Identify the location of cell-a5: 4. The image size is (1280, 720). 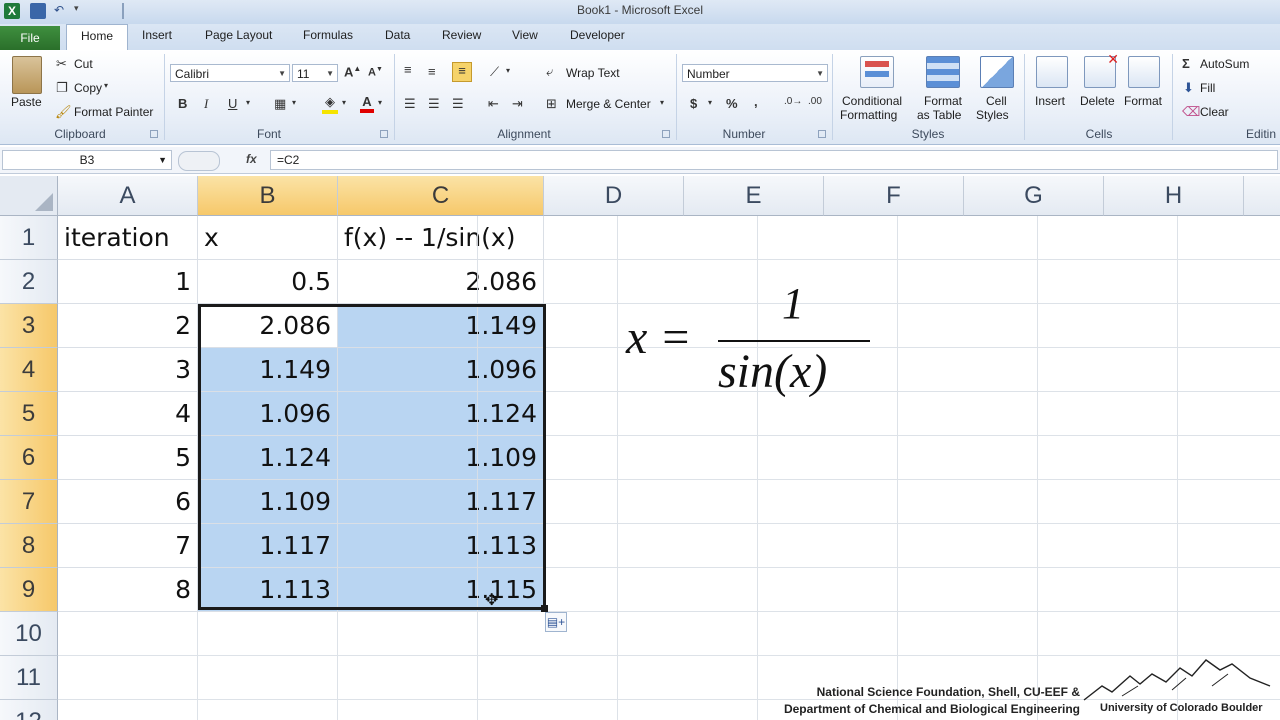
(128, 414).